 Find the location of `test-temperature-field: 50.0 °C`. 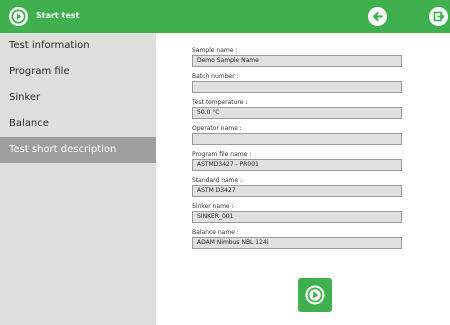

test-temperature-field: 50.0 °C is located at coordinates (297, 113).